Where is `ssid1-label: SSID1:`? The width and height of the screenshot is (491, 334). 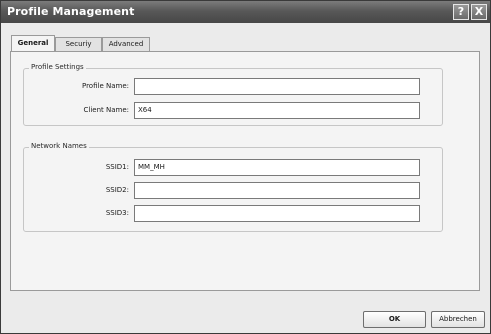 ssid1-label: SSID1: is located at coordinates (117, 167).